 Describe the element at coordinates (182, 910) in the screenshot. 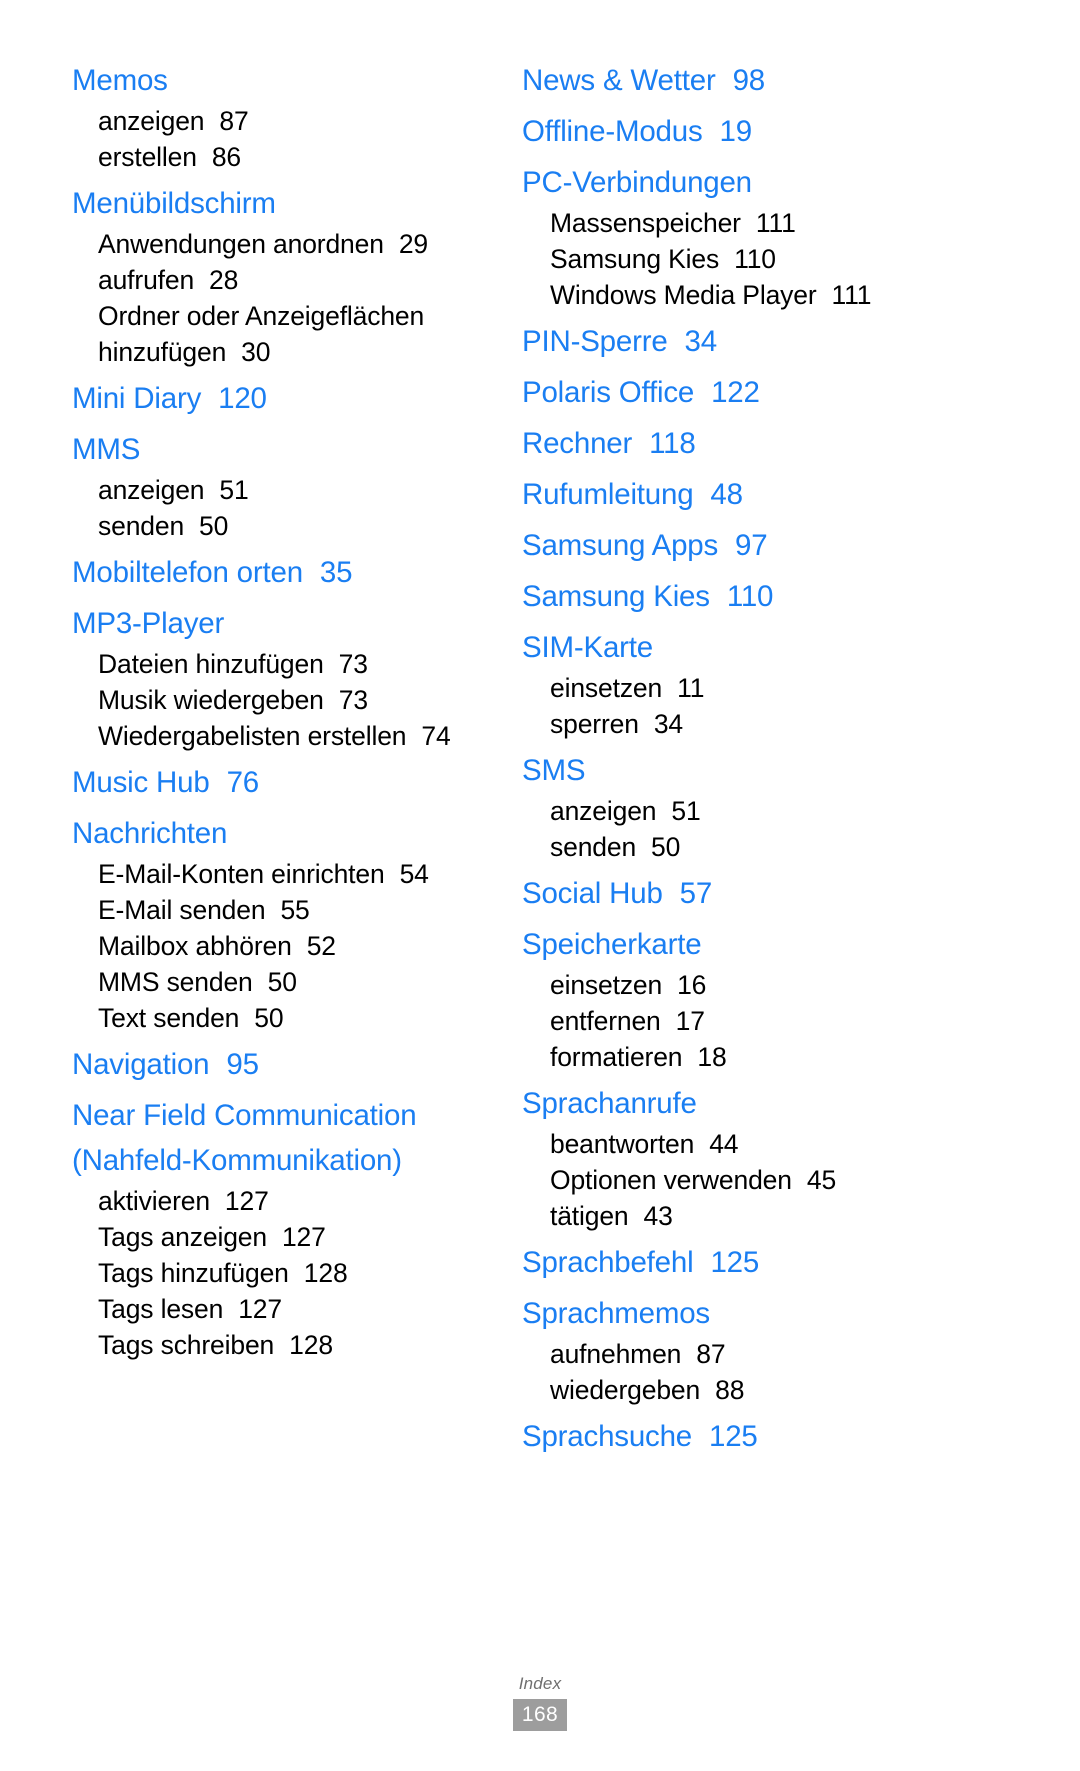

I see `index-subentry-label: E-Mail senden` at that location.